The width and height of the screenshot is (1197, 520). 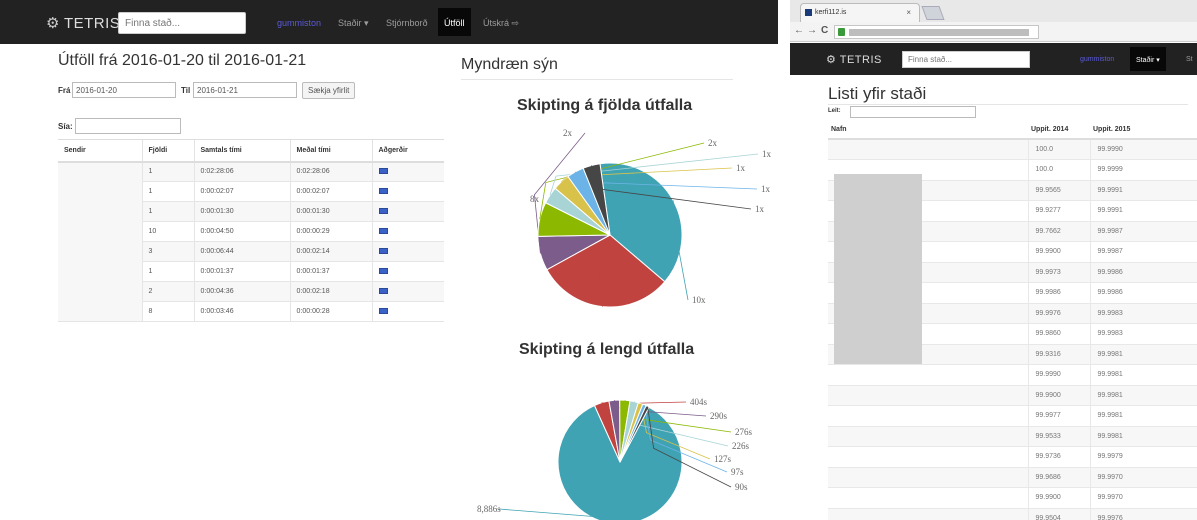 I want to click on fetch-report-button: Sækja yfirlit, so click(x=329, y=90).